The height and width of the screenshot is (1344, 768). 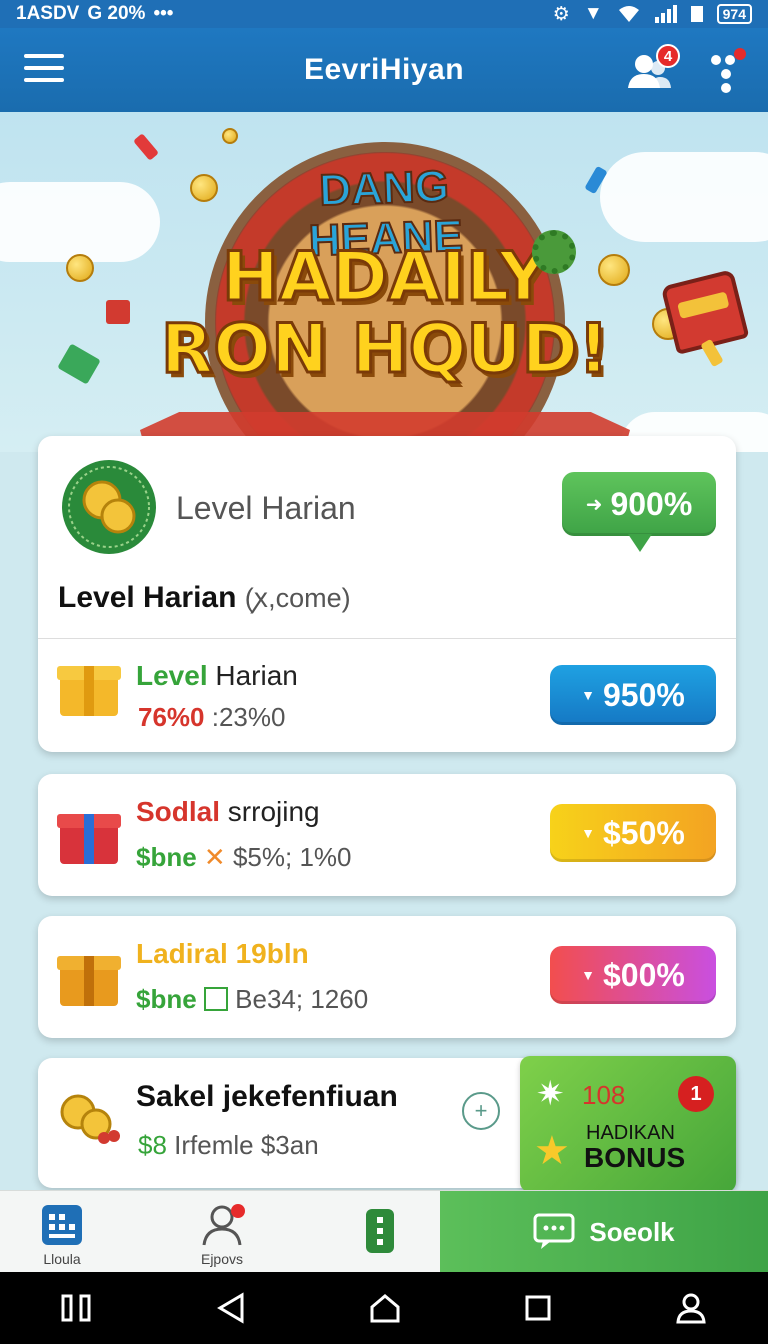 What do you see at coordinates (222, 953) in the screenshot?
I see `reward-title: Ladiral 19bln` at bounding box center [222, 953].